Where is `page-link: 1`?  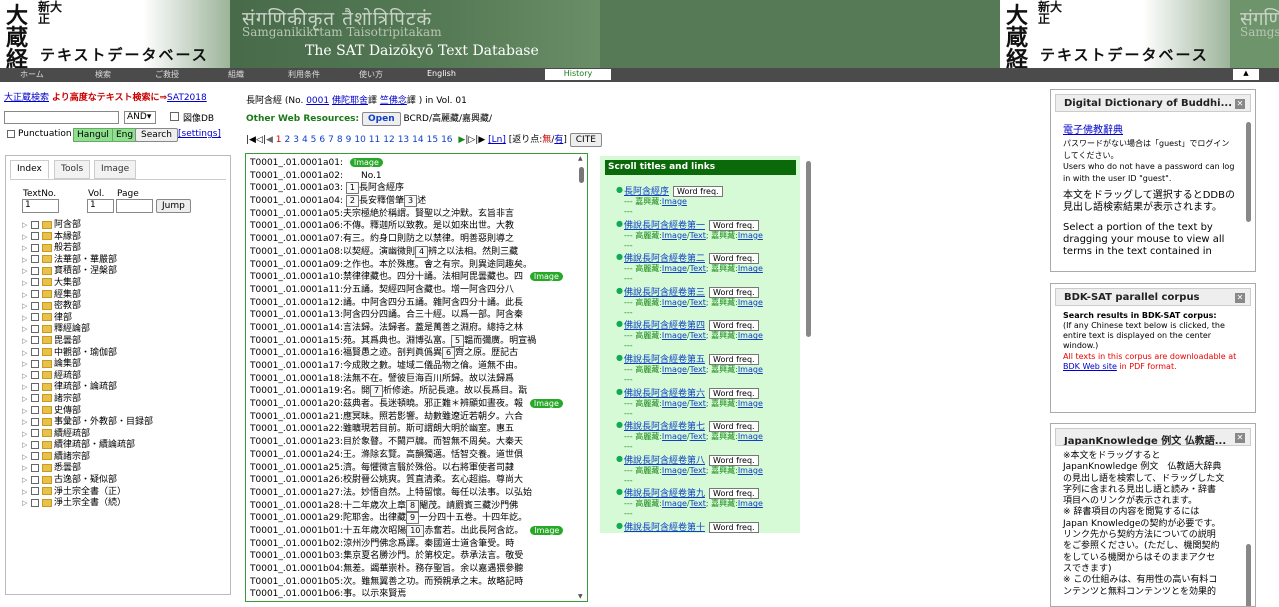 page-link: 1 is located at coordinates (279, 140).